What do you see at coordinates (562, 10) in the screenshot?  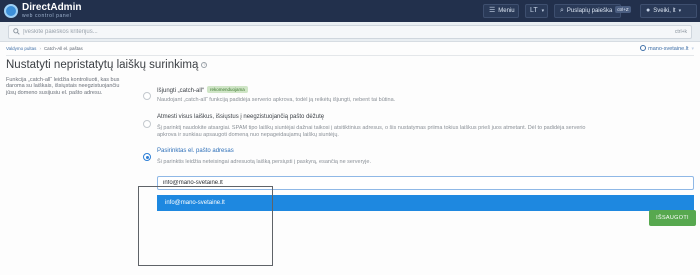 I see `search-icon: ⌕` at bounding box center [562, 10].